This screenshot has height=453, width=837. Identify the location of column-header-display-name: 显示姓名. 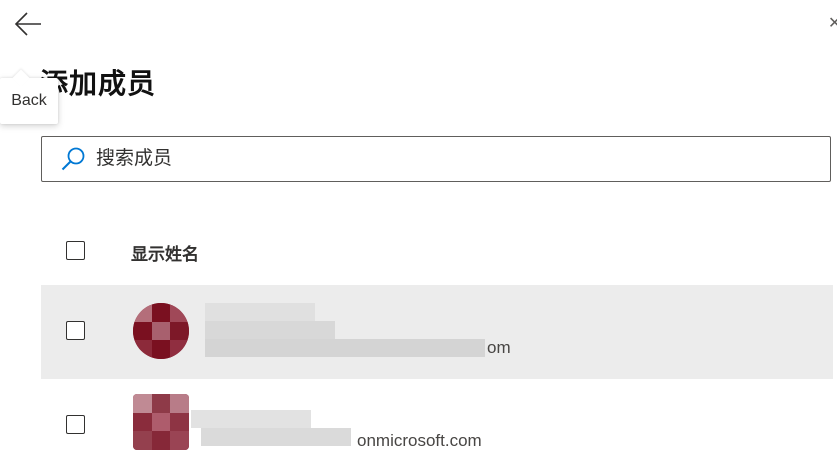
(165, 254).